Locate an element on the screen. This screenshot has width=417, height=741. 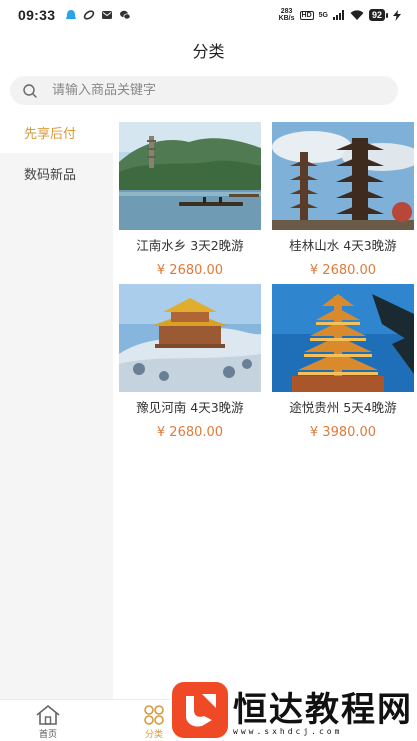
product-title: 途悦贵州 5天4晚游 is located at coordinates (343, 407).